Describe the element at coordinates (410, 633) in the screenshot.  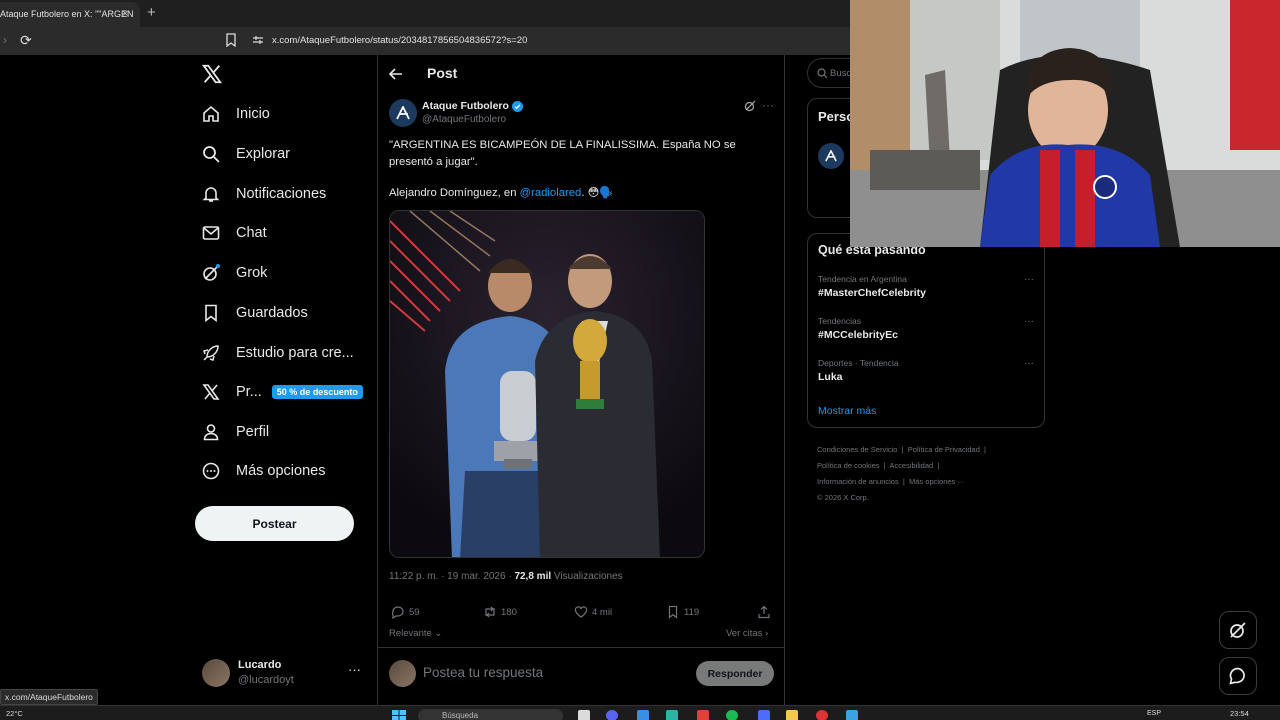
I see `sort-label: Relevante` at that location.